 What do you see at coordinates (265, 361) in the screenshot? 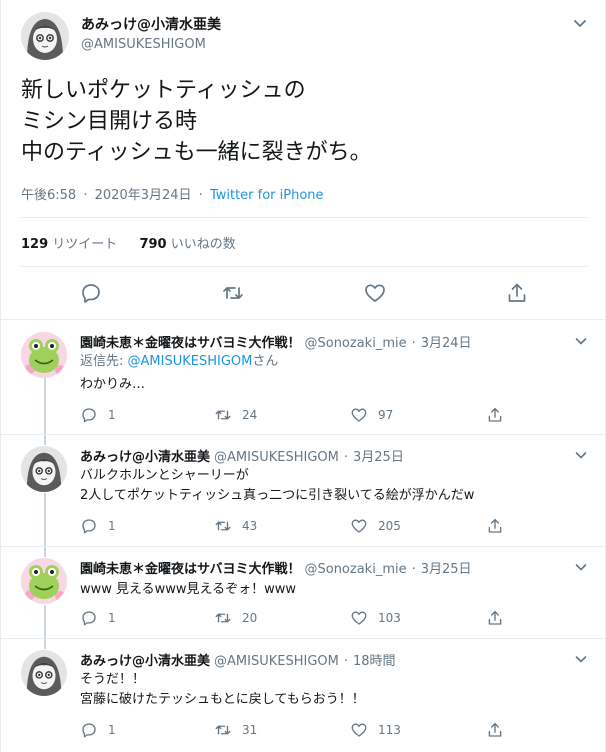
I see `reply-to-suffix: さん` at bounding box center [265, 361].